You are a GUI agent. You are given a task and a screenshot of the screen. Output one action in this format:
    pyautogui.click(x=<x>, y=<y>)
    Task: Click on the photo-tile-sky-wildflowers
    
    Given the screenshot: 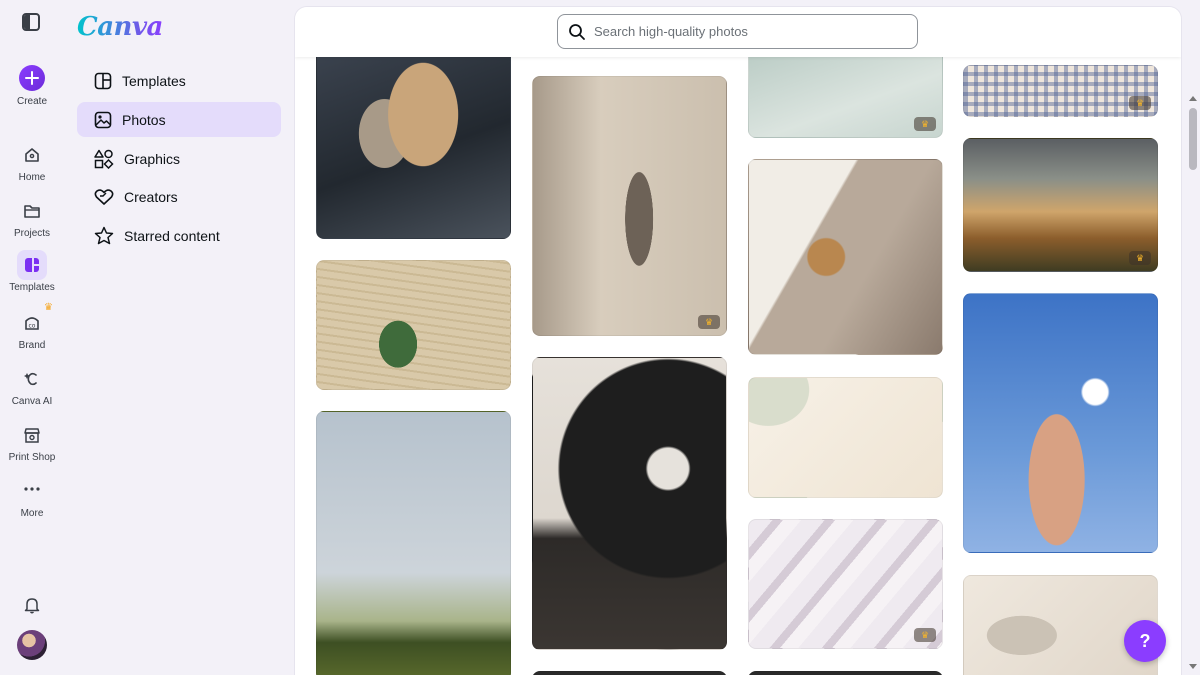 What is the action you would take?
    pyautogui.click(x=413, y=543)
    